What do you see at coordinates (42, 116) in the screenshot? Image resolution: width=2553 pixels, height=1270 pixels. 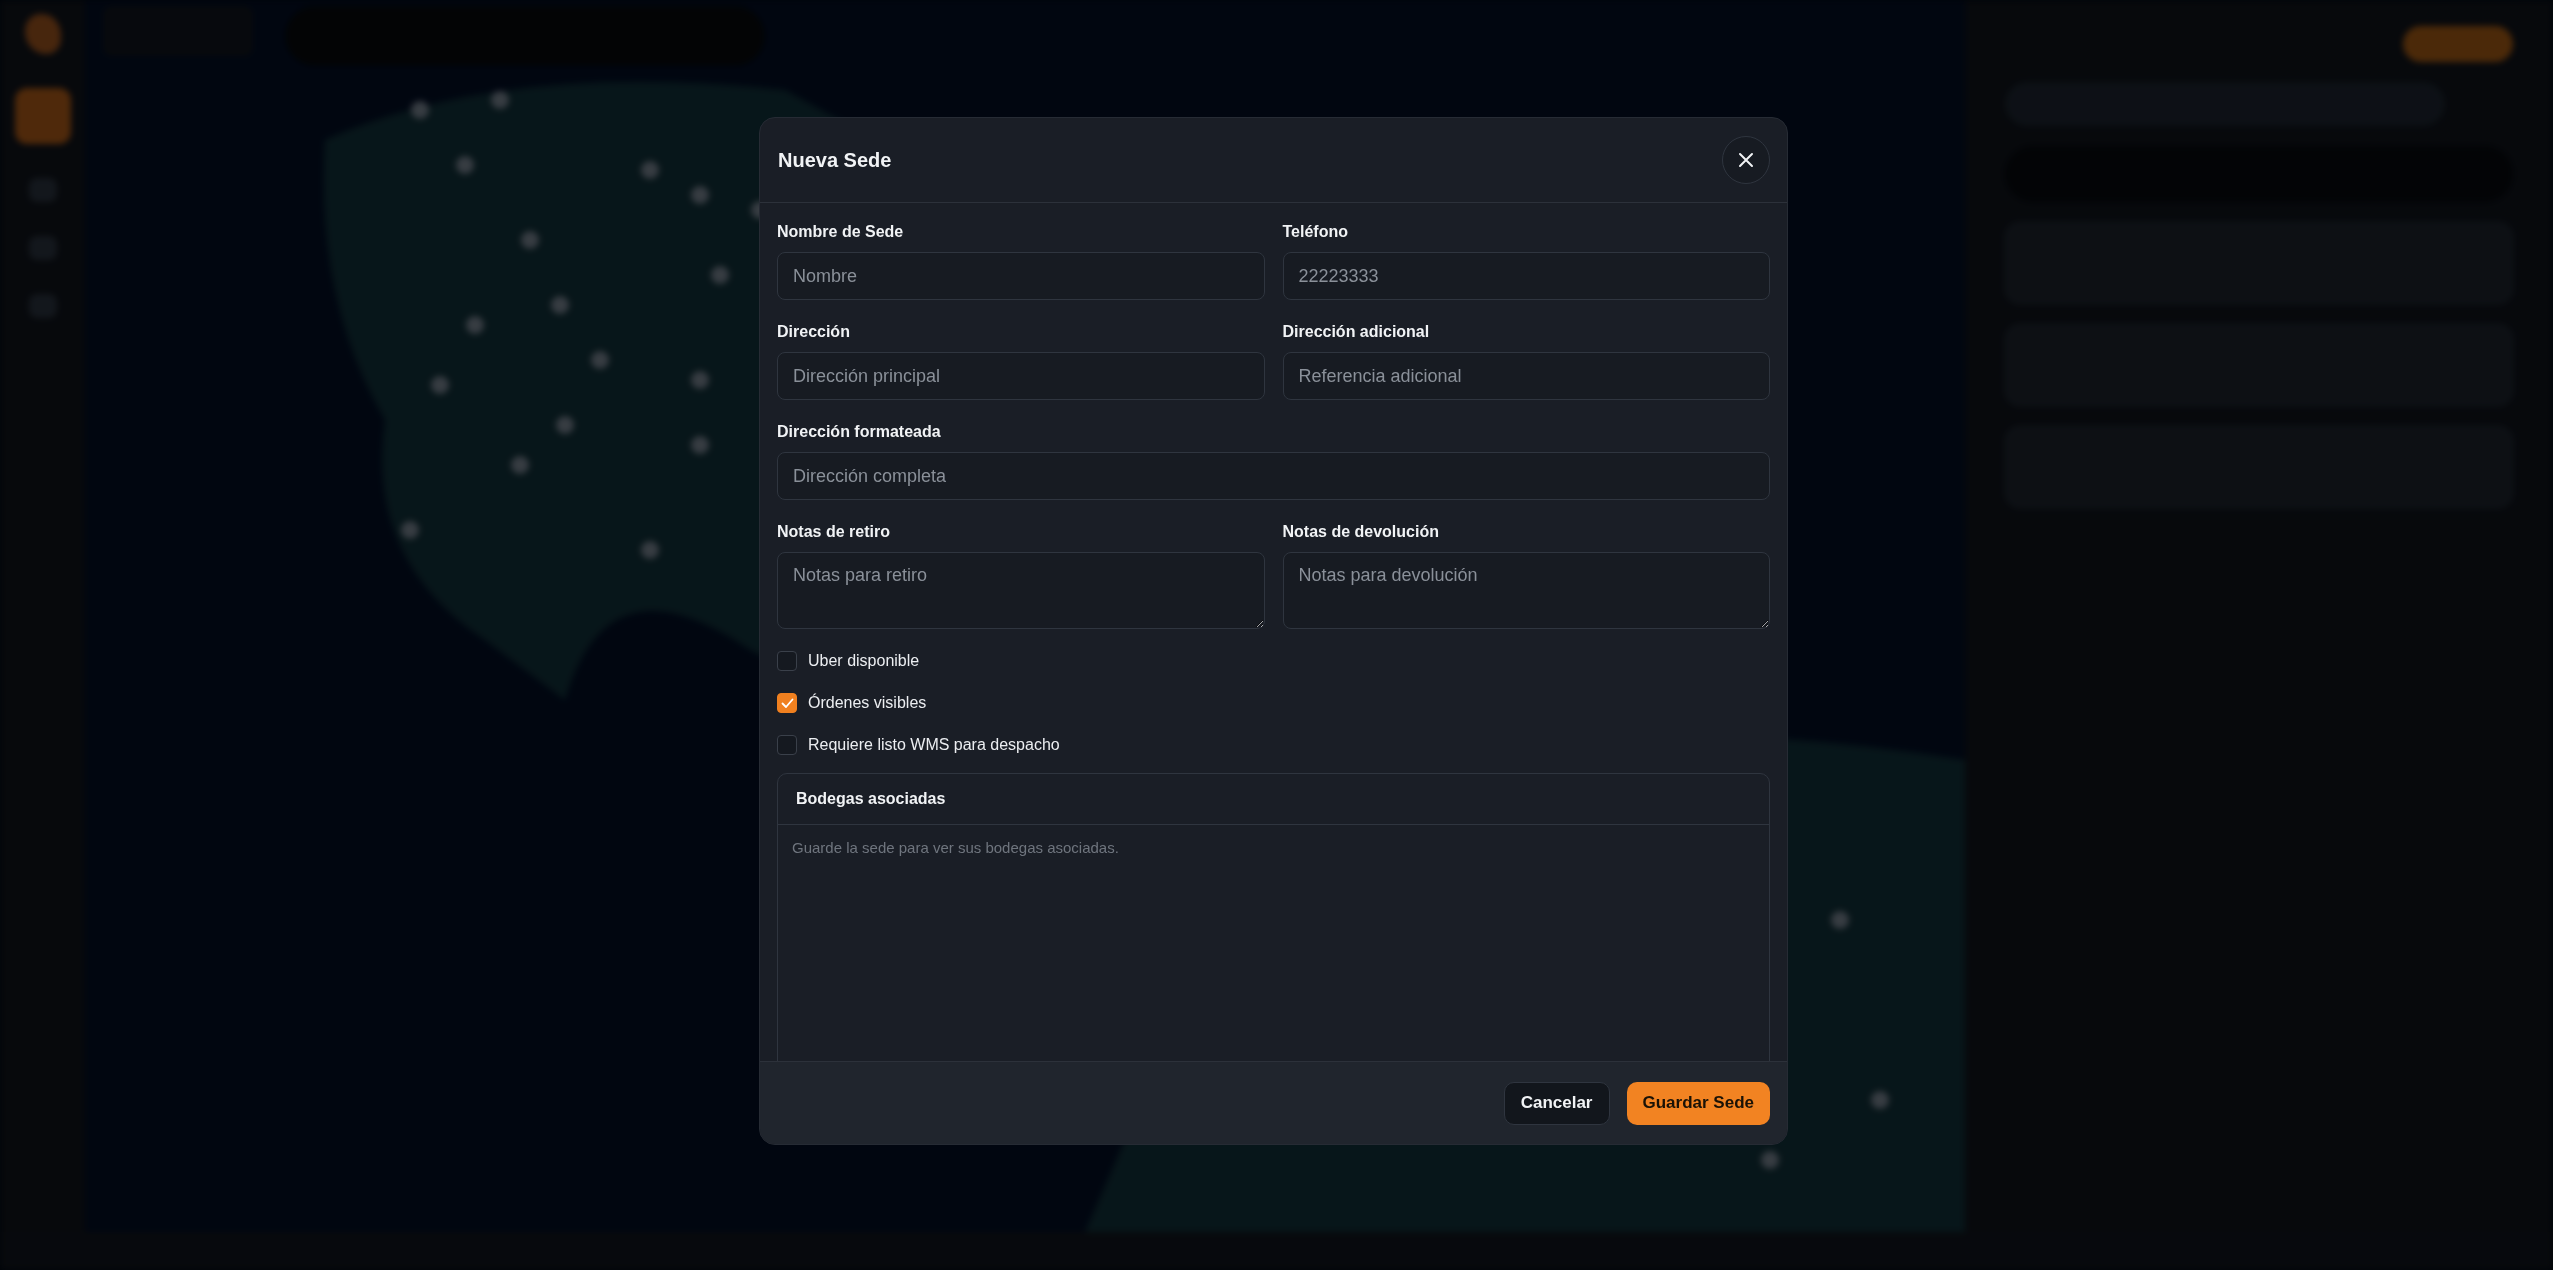 I see `nav-button` at bounding box center [42, 116].